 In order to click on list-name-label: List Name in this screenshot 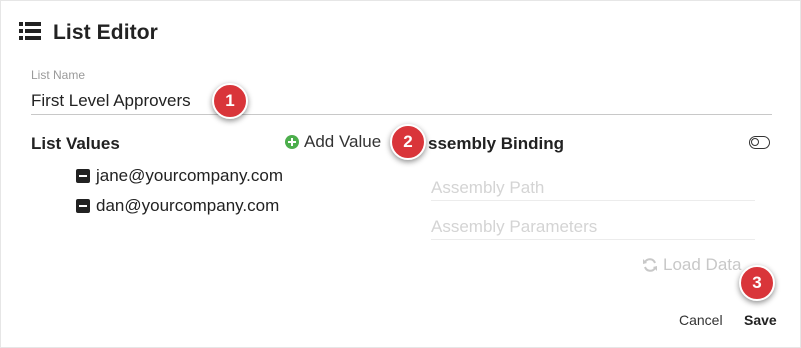, I will do `click(58, 75)`.